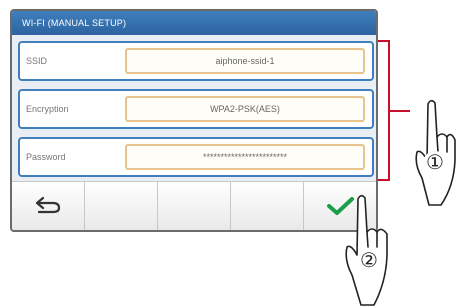 Image resolution: width=456 pixels, height=307 pixels. What do you see at coordinates (369, 261) in the screenshot?
I see `step-2-marker: ②` at bounding box center [369, 261].